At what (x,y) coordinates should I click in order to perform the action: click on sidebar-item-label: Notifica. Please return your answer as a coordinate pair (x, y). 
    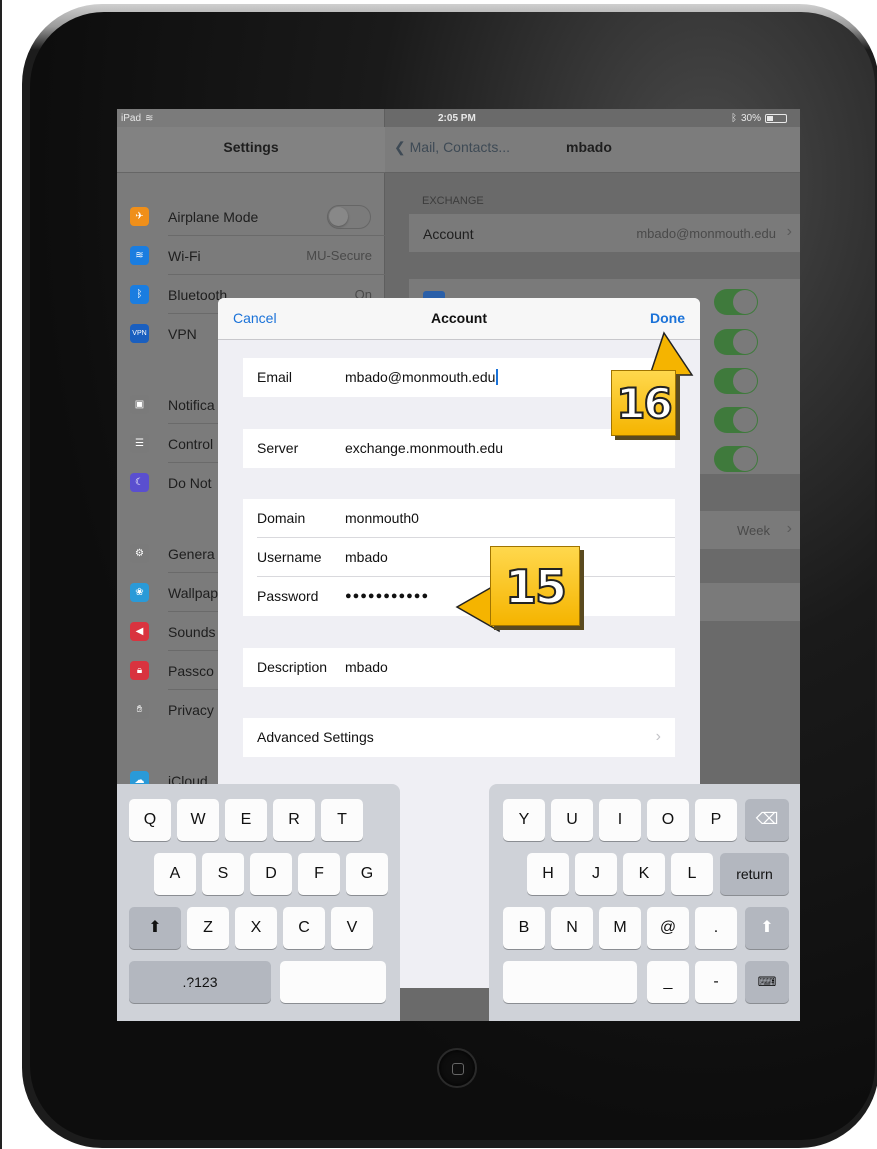
    Looking at the image, I should click on (191, 405).